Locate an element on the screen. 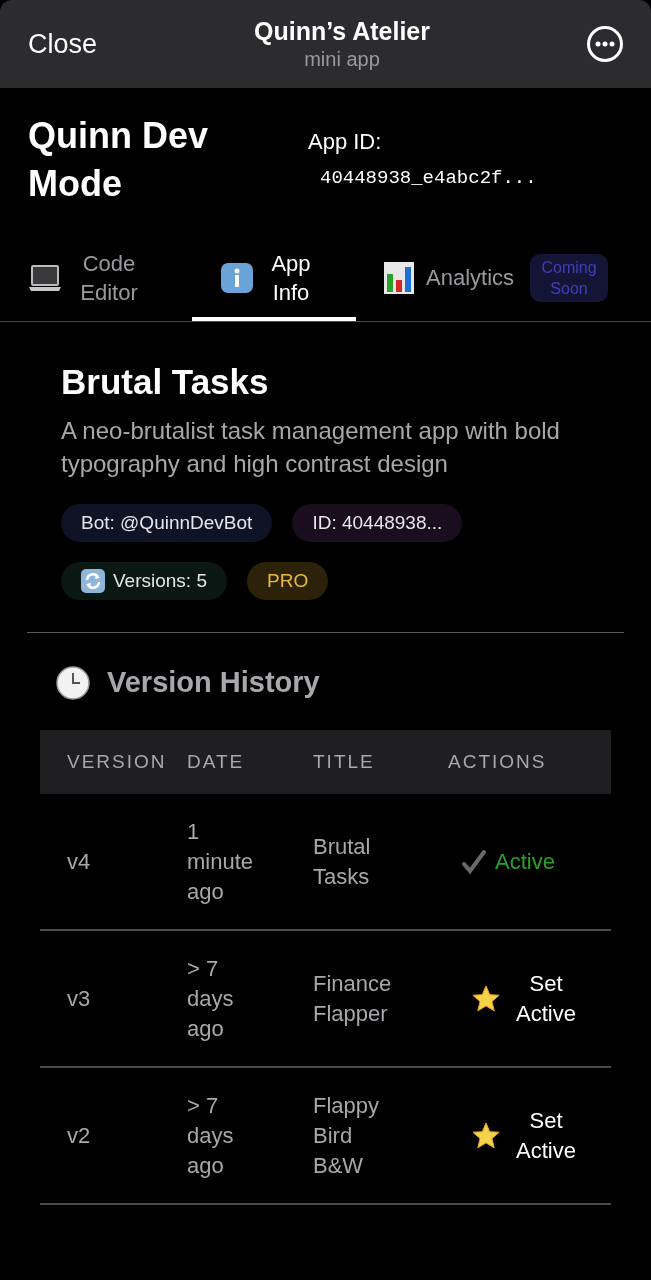 The image size is (651, 1280). tag-label: Versions: 5 is located at coordinates (160, 580).